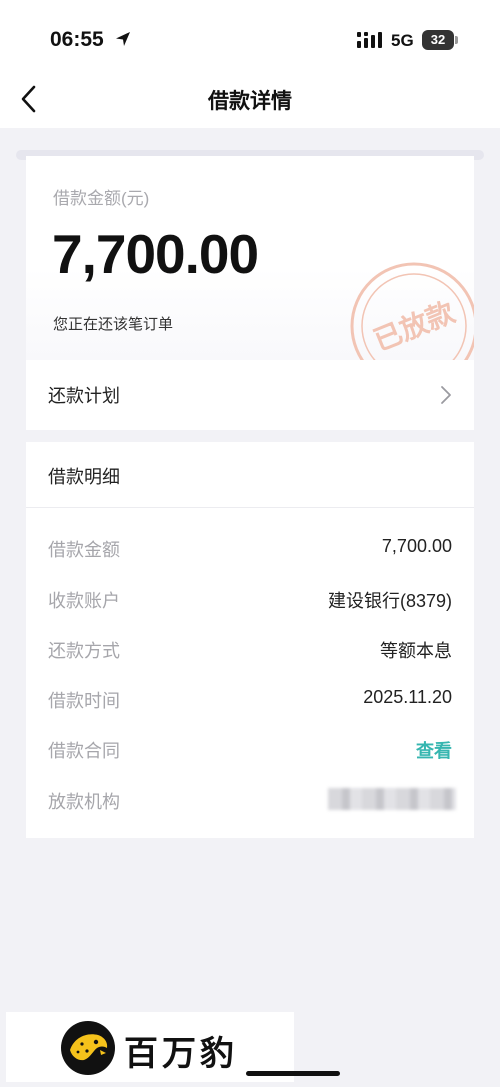 This screenshot has width=500, height=1087. I want to click on battery-tip, so click(456, 40).